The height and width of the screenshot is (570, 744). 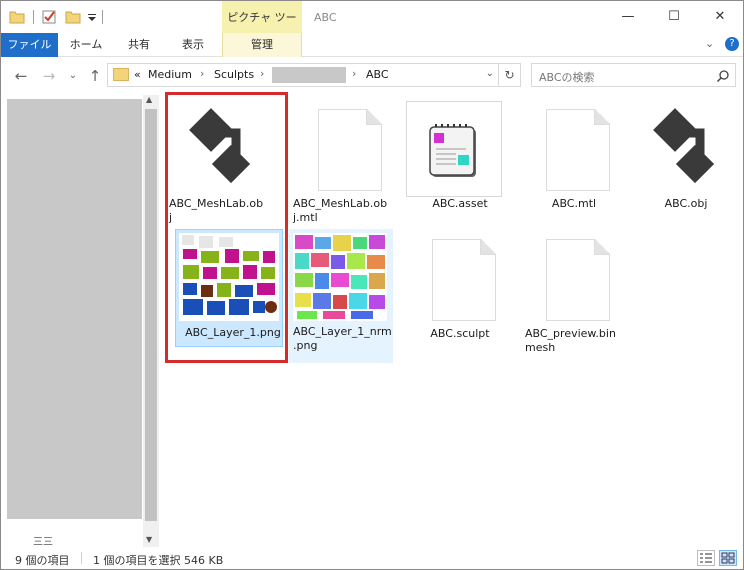 I want to click on navigation-item-partial: 三三, so click(x=43, y=540).